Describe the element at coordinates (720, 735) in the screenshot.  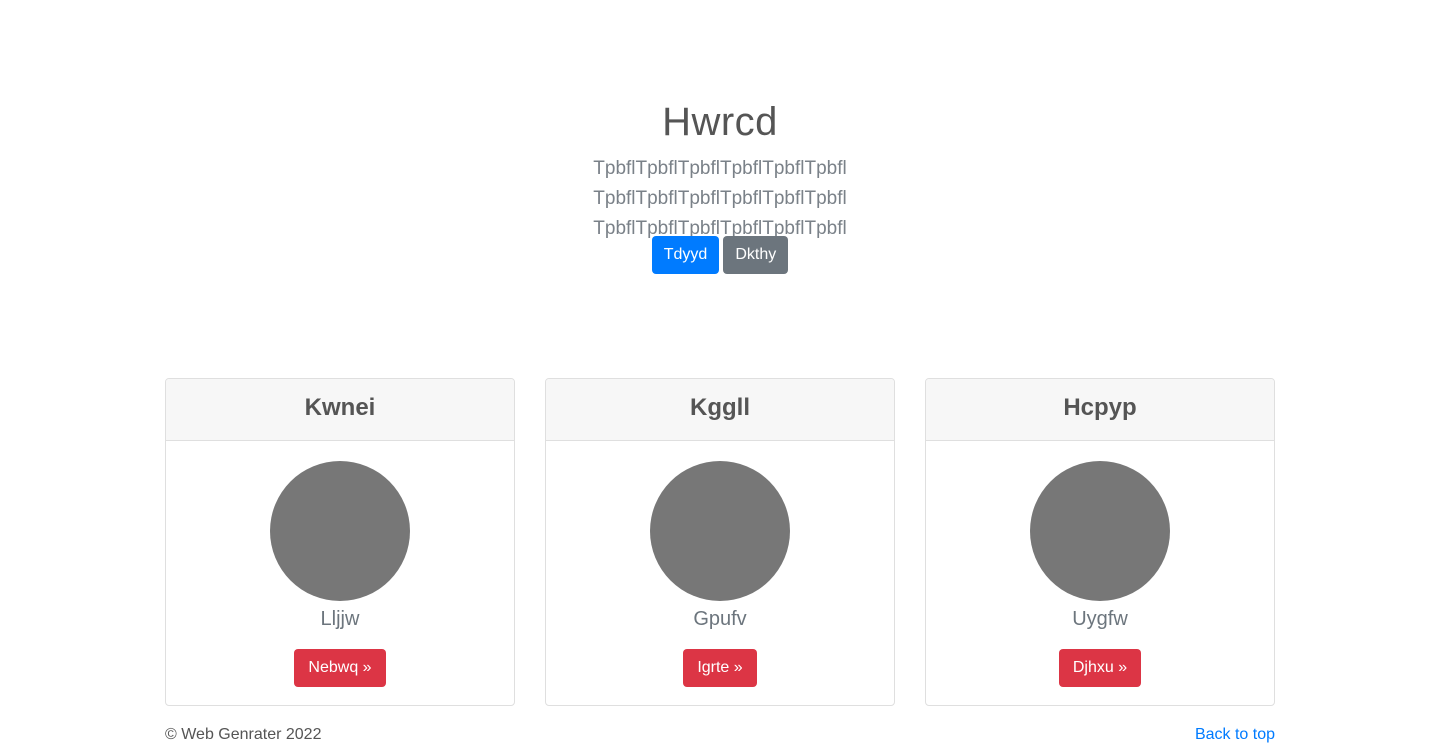
I see `footer: © Web Genrater 2022 Back to top` at that location.